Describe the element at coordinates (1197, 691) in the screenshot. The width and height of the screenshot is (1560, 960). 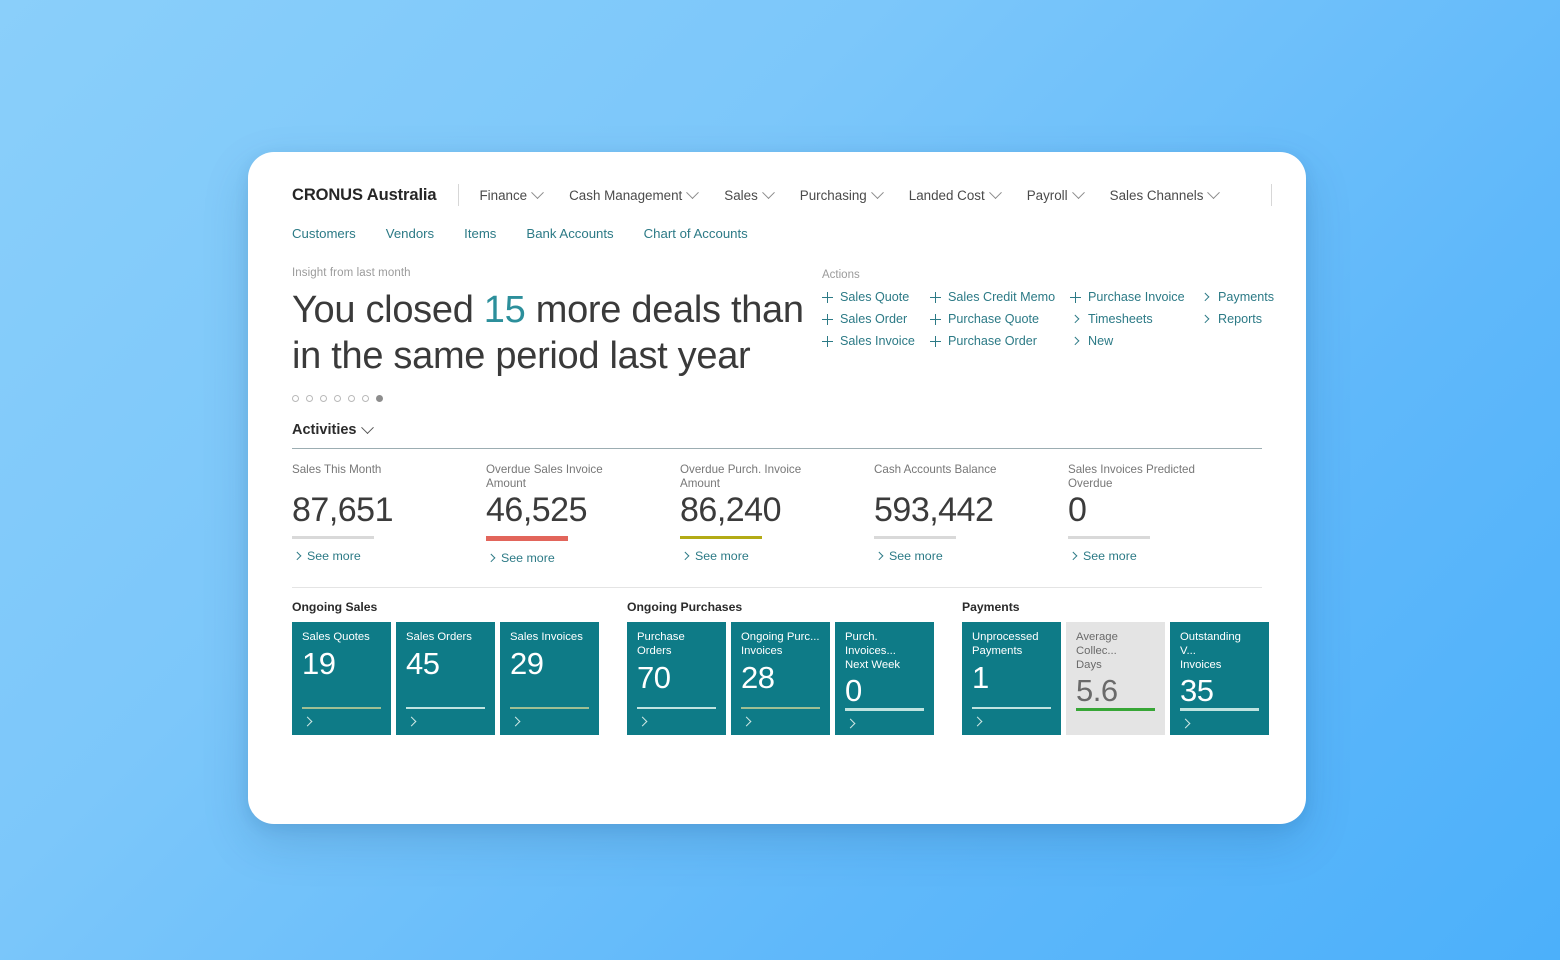
I see `tile-value: 35` at that location.